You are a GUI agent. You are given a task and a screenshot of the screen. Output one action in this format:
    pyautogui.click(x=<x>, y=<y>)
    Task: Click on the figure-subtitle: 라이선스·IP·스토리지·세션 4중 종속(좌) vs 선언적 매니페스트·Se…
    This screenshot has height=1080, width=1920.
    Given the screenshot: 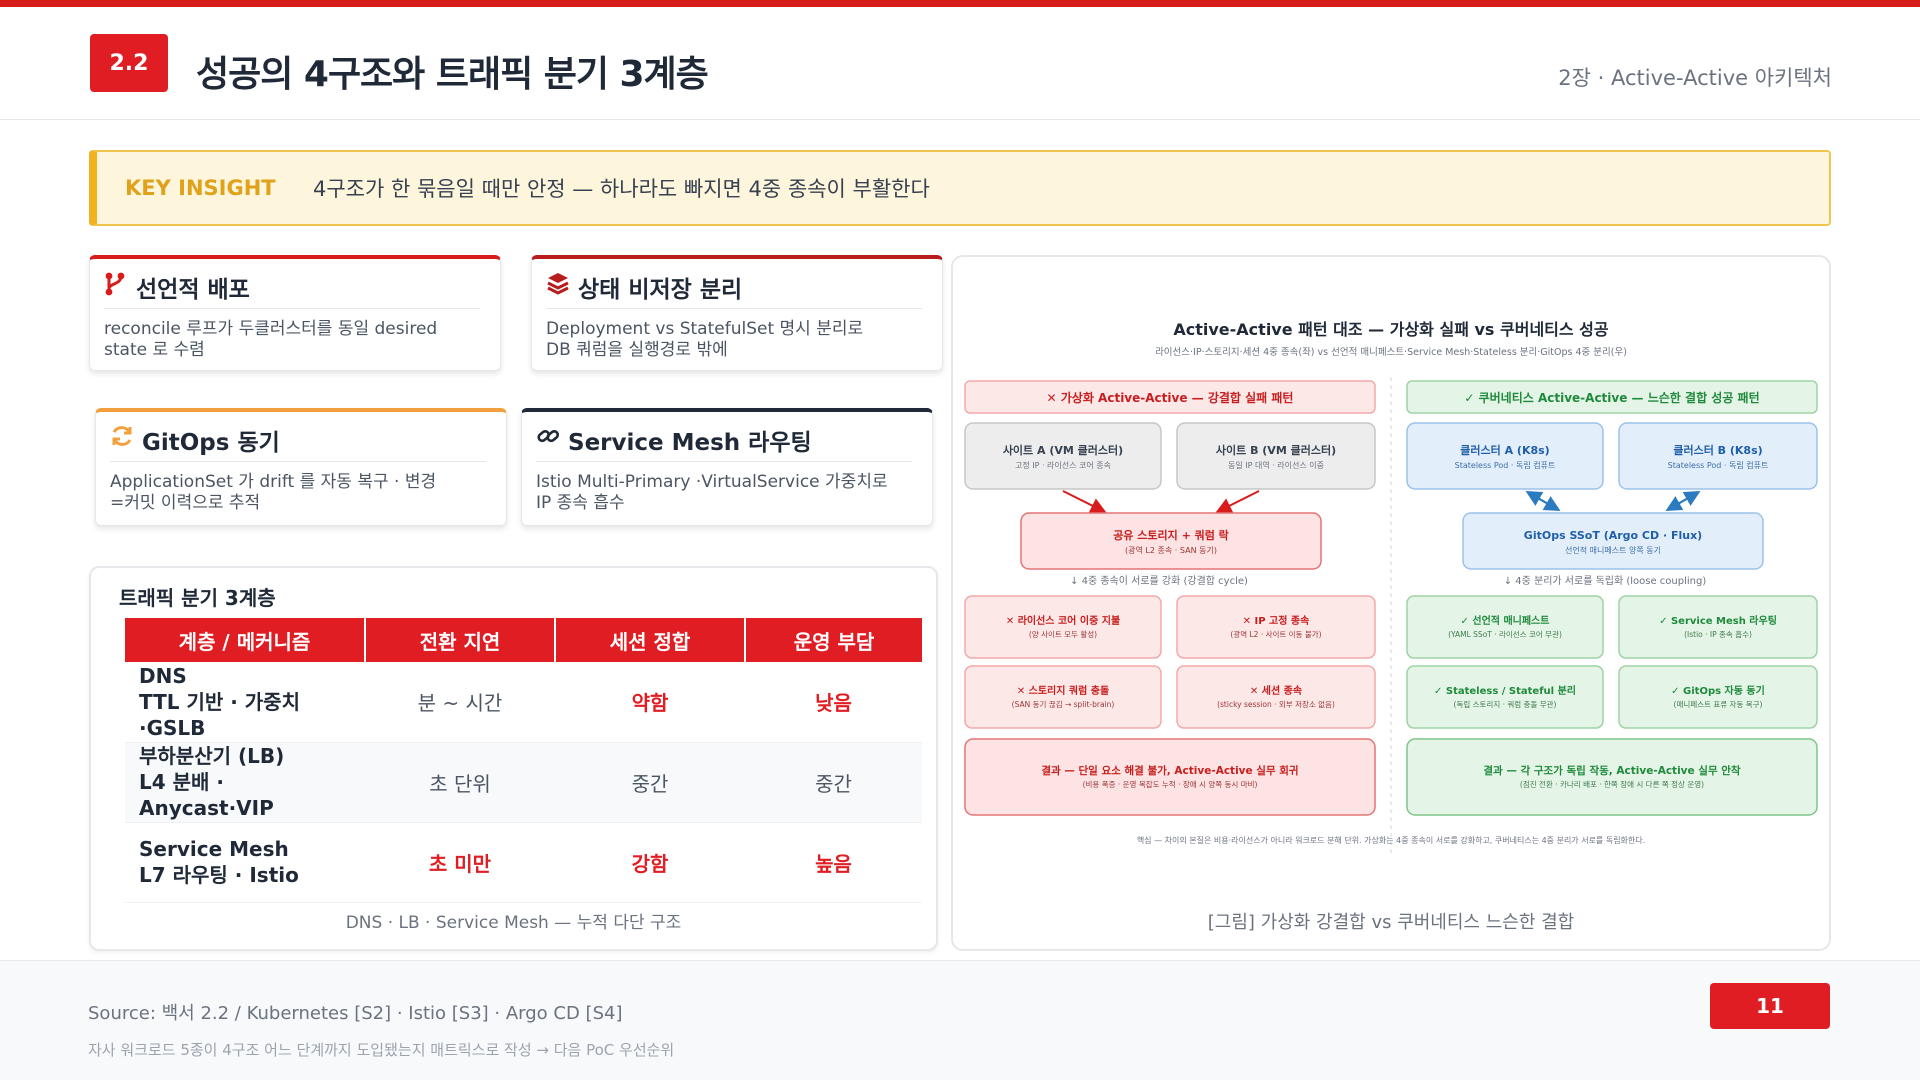 What is the action you would take?
    pyautogui.click(x=1391, y=352)
    